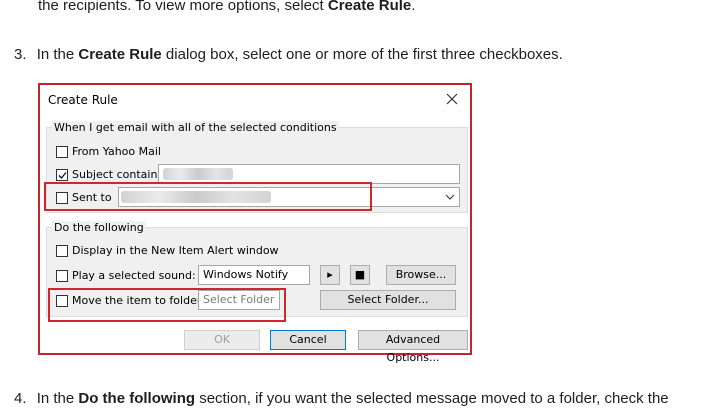 The width and height of the screenshot is (704, 409). I want to click on sent-to-highlight, so click(208, 196).